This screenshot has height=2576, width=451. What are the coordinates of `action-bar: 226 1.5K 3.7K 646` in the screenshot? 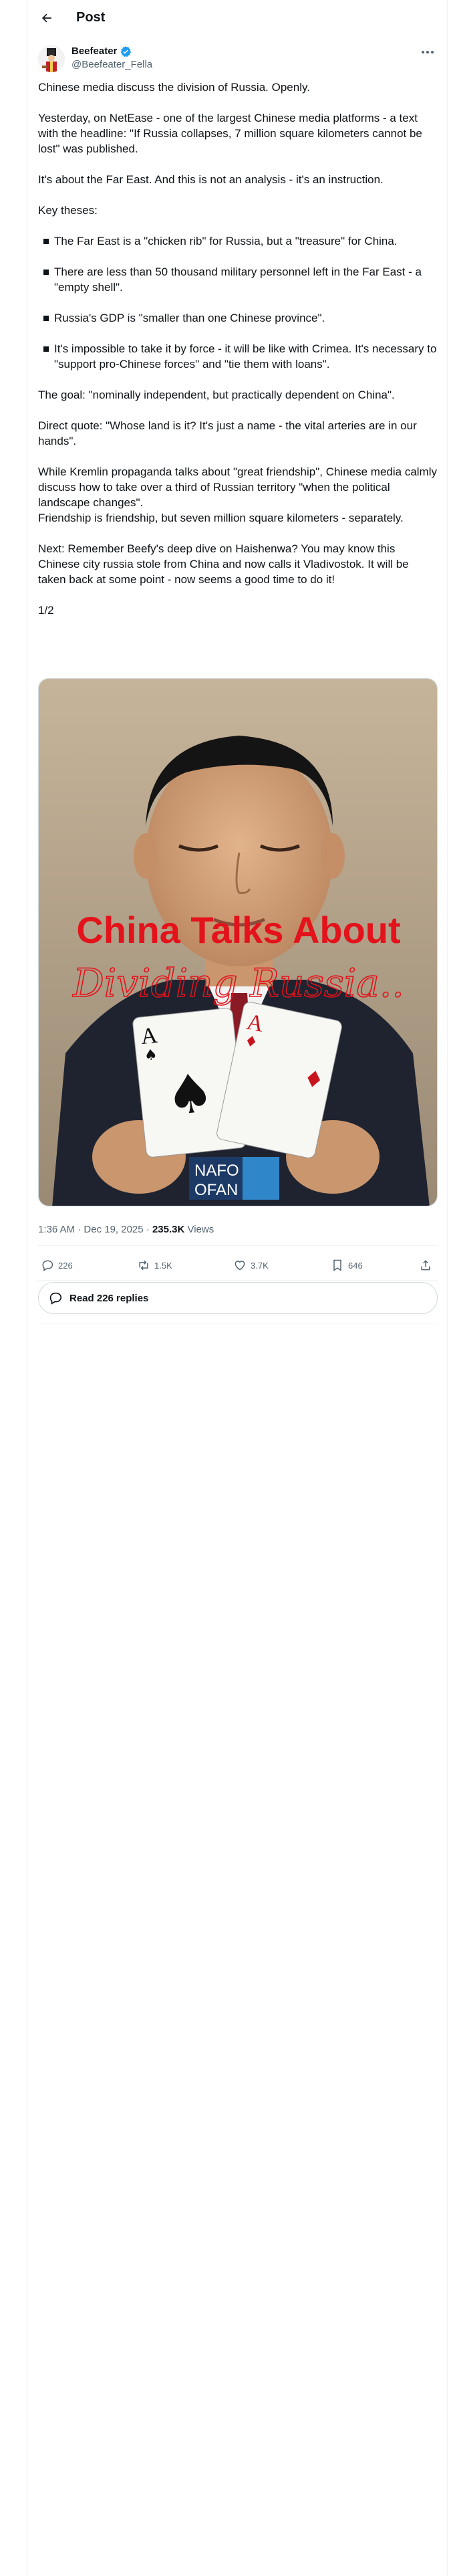 It's located at (238, 1265).